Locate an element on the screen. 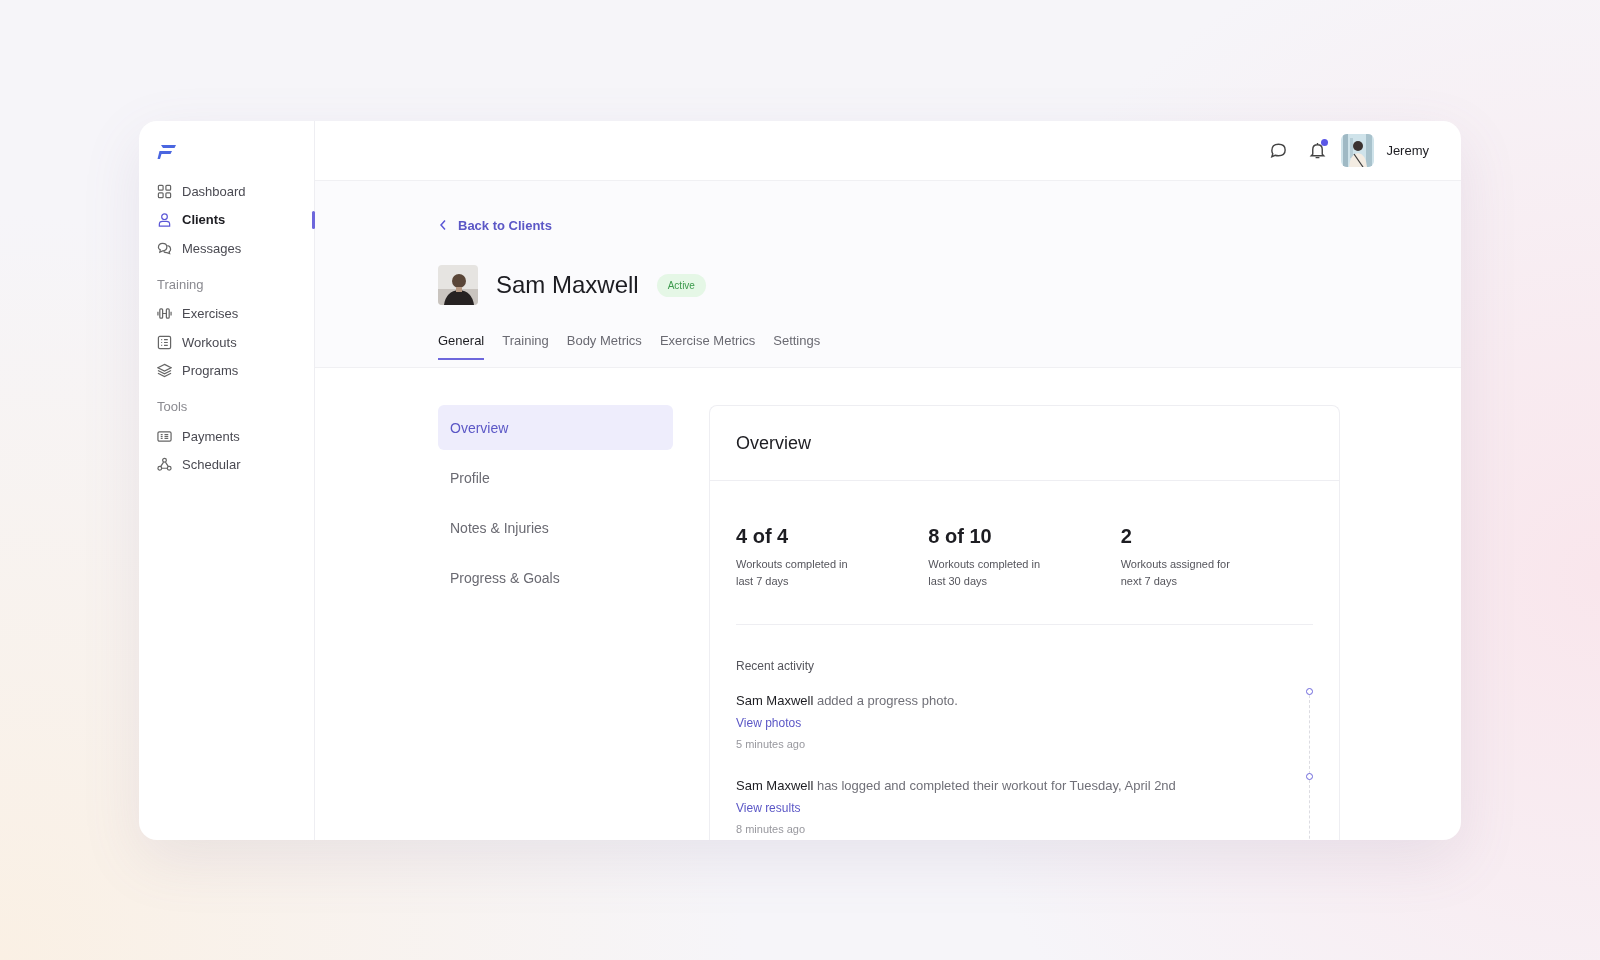 This screenshot has height=960, width=1600. menu-item: Progress & Goals is located at coordinates (555, 577).